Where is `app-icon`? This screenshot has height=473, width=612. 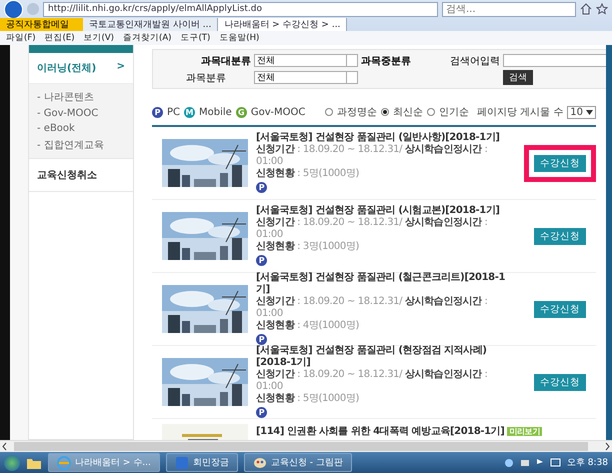 app-icon is located at coordinates (181, 463).